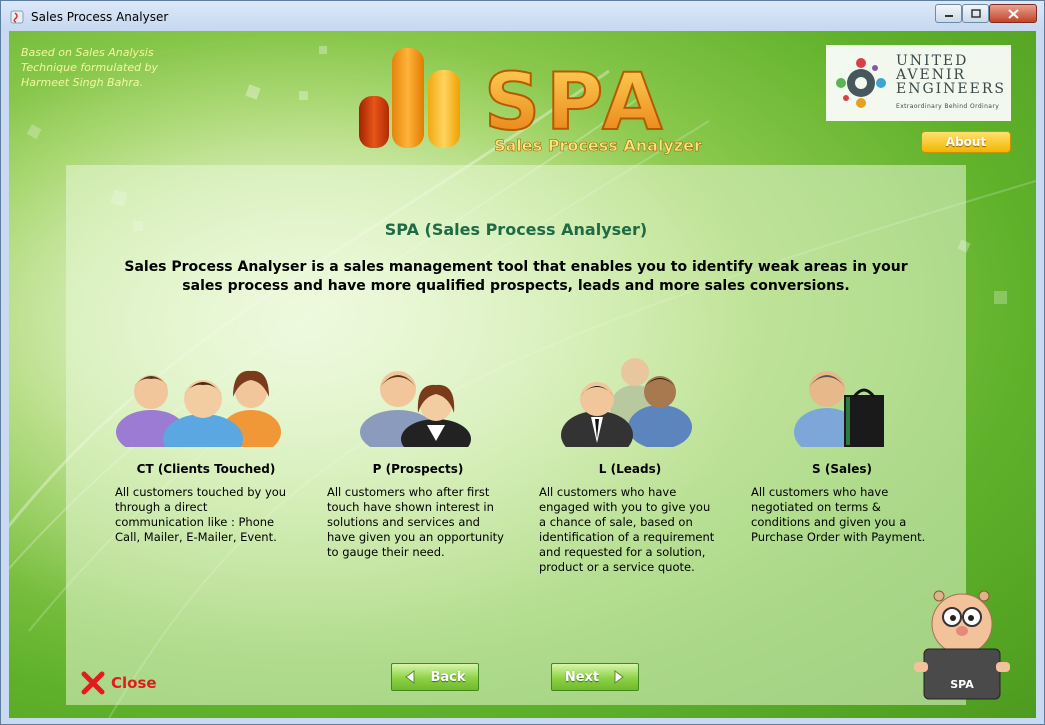  I want to click on minimize-button, so click(948, 13).